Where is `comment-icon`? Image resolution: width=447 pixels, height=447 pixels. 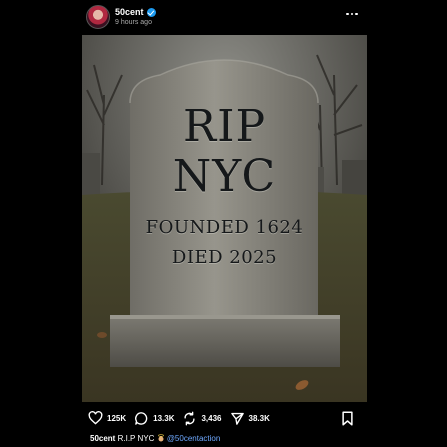
comment-icon is located at coordinates (141, 418).